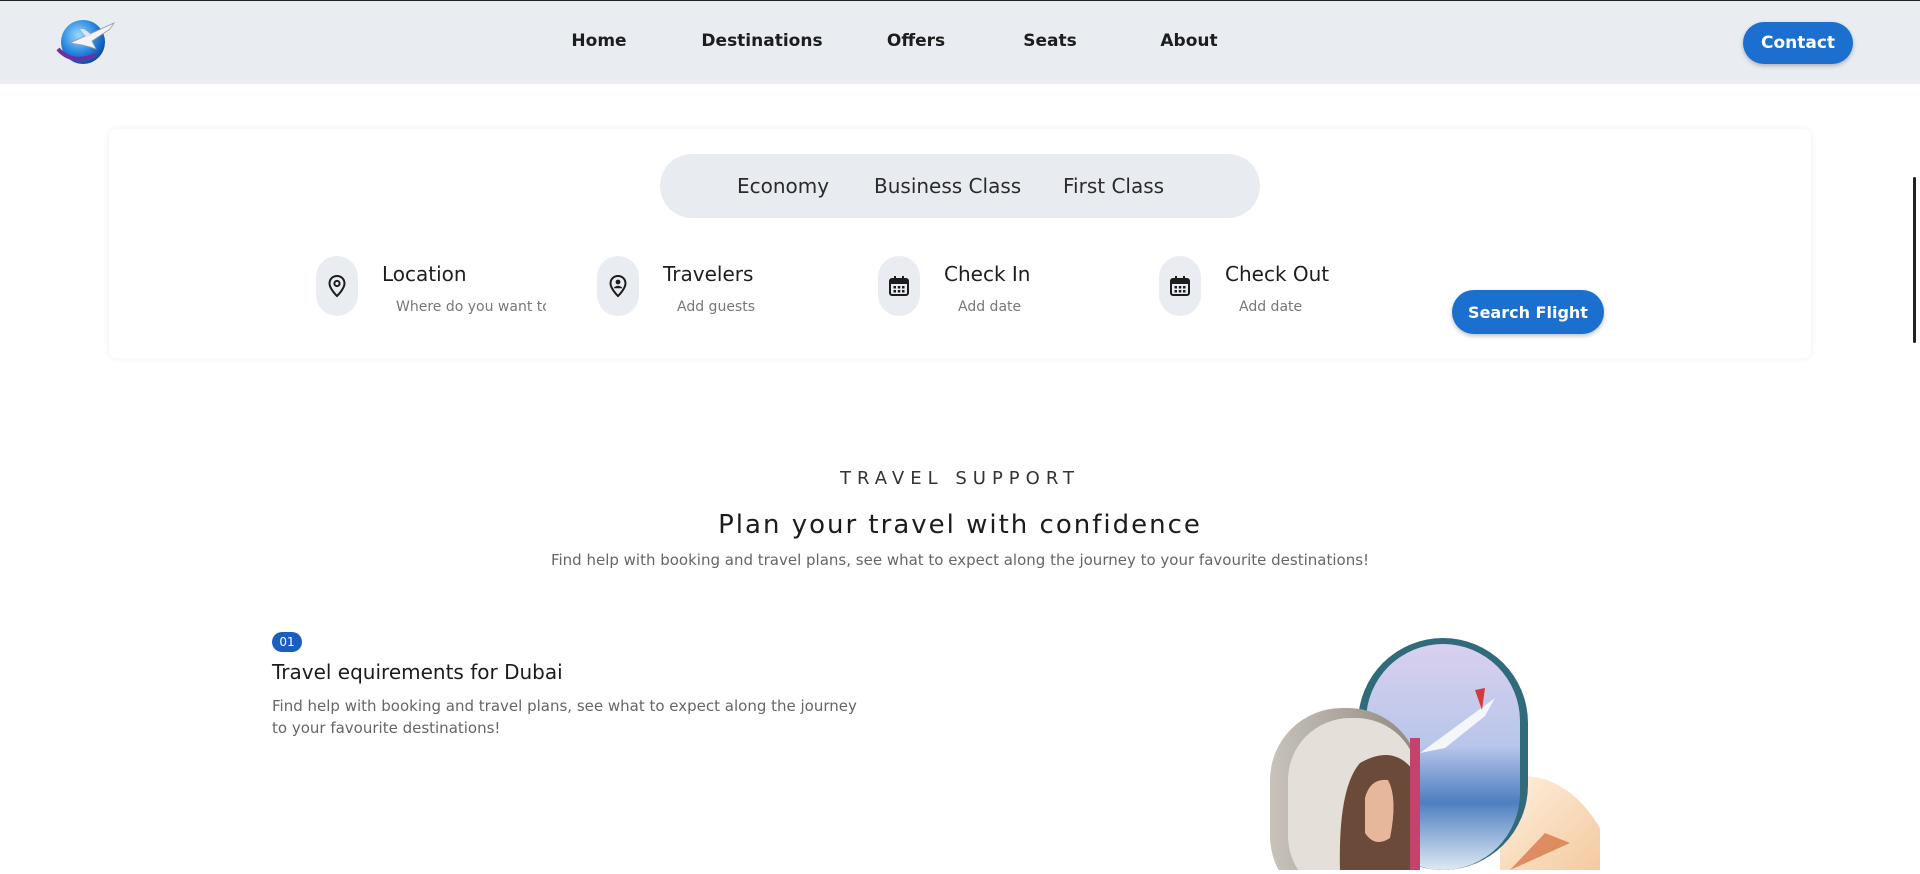 Image resolution: width=1920 pixels, height=874 pixels. Describe the element at coordinates (1050, 41) in the screenshot. I see `nav-seats: Seats` at that location.